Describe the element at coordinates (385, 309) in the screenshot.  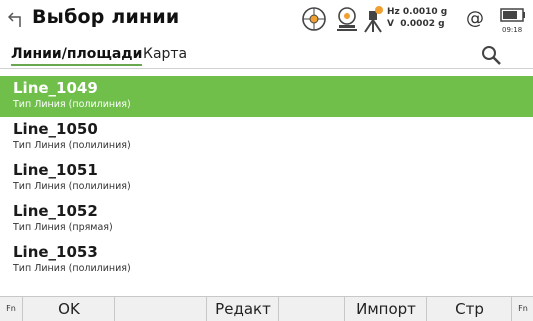
I see `import-button: Импорт` at that location.